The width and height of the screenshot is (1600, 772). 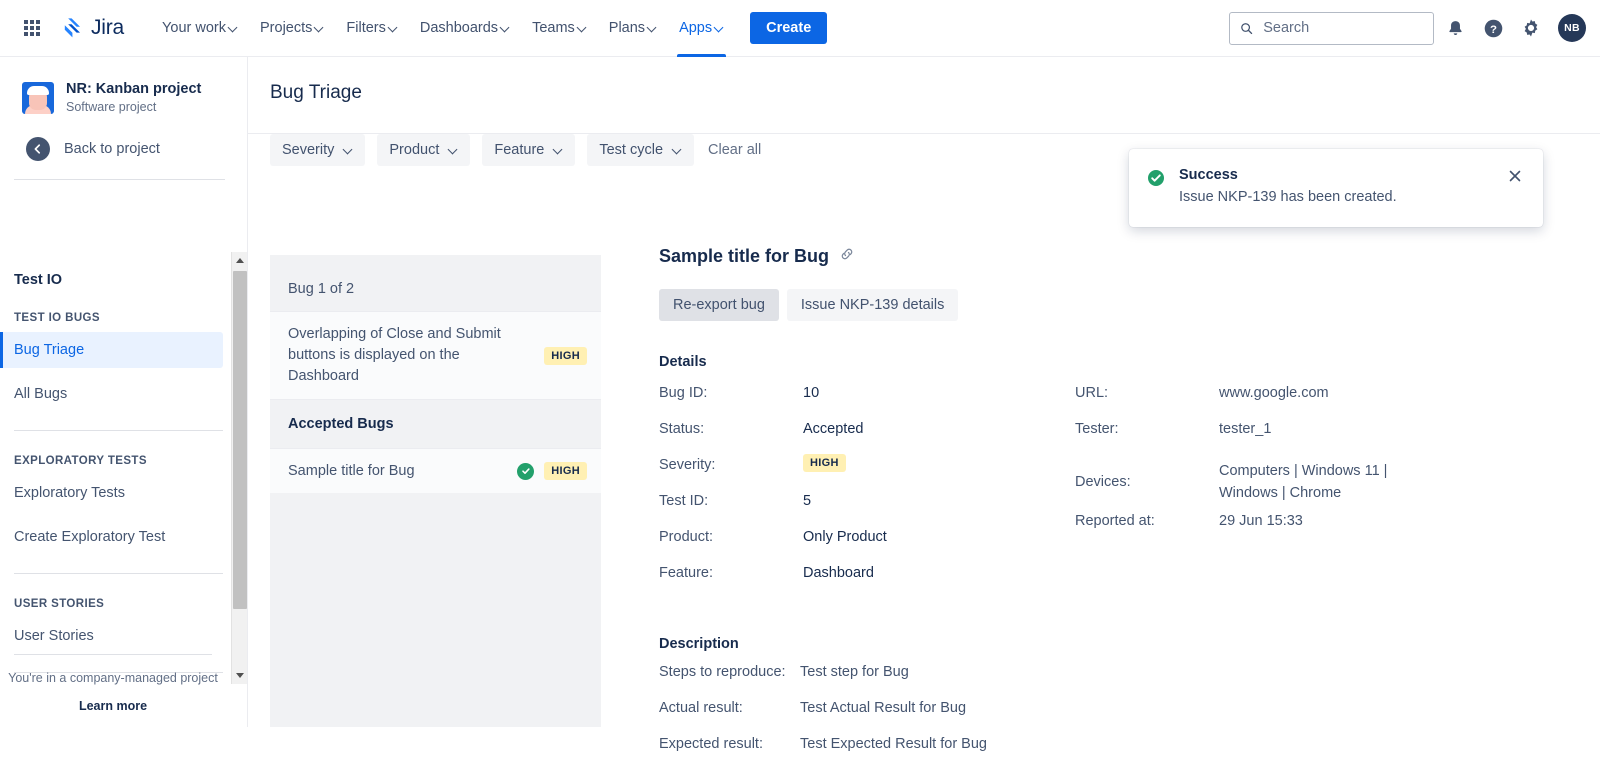 I want to click on project-avatar-icon, so click(x=38, y=98).